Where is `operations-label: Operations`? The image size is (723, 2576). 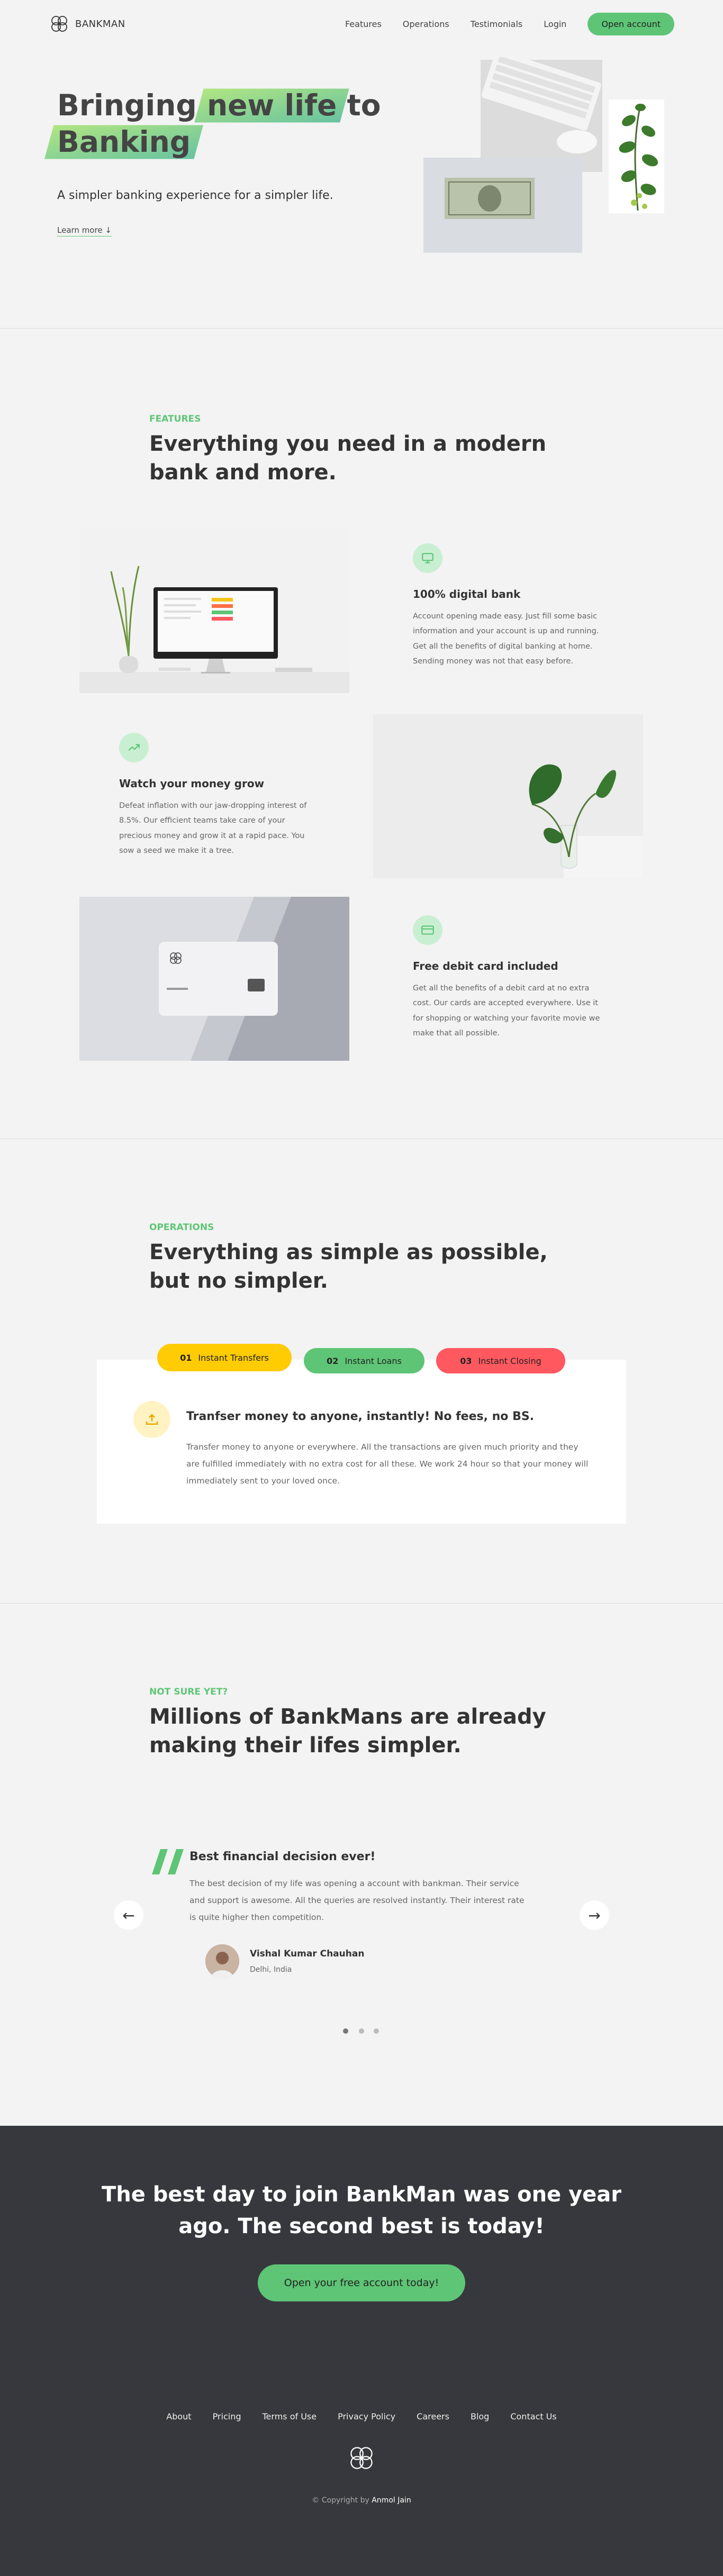 operations-label: Operations is located at coordinates (181, 1227).